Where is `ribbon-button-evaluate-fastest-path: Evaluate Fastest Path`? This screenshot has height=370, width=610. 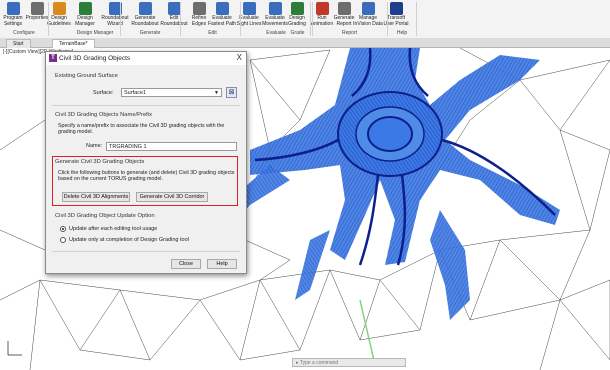
ribbon-button-evaluate-fastest-path: Evaluate Fastest Path is located at coordinates (222, 14).